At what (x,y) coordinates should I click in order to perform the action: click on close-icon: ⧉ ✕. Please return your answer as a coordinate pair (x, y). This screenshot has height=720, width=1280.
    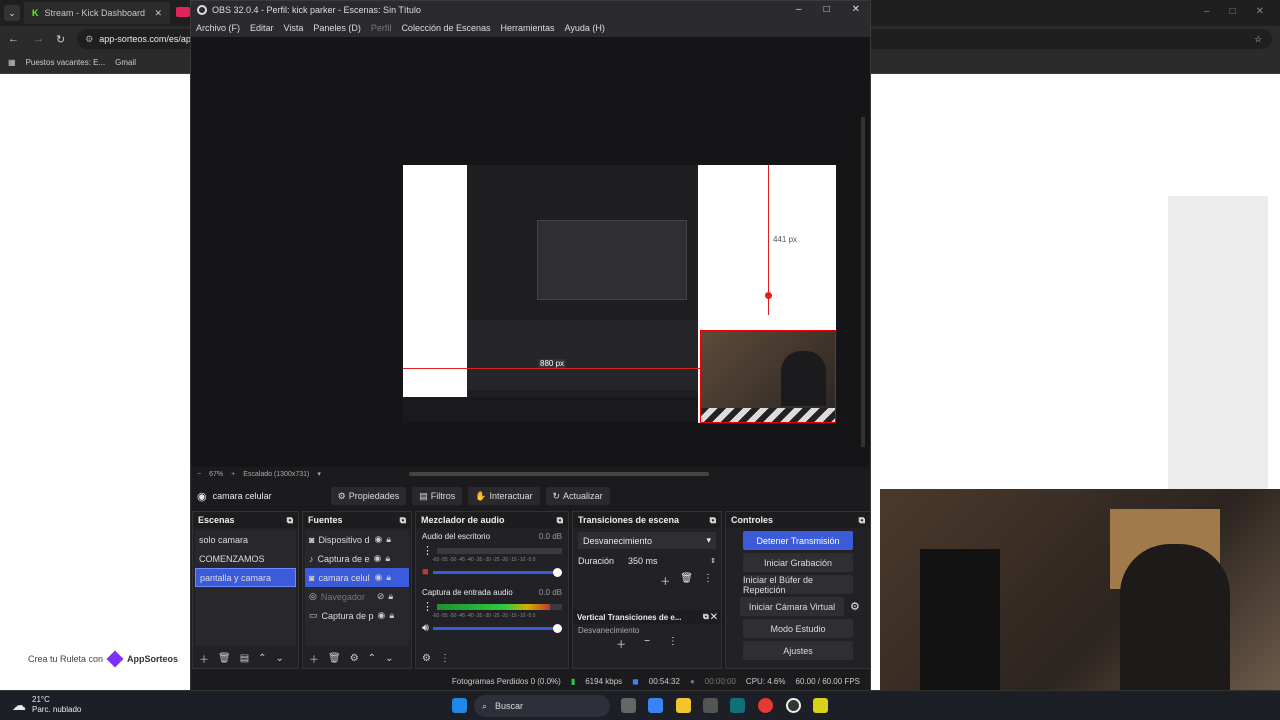
    Looking at the image, I should click on (710, 617).